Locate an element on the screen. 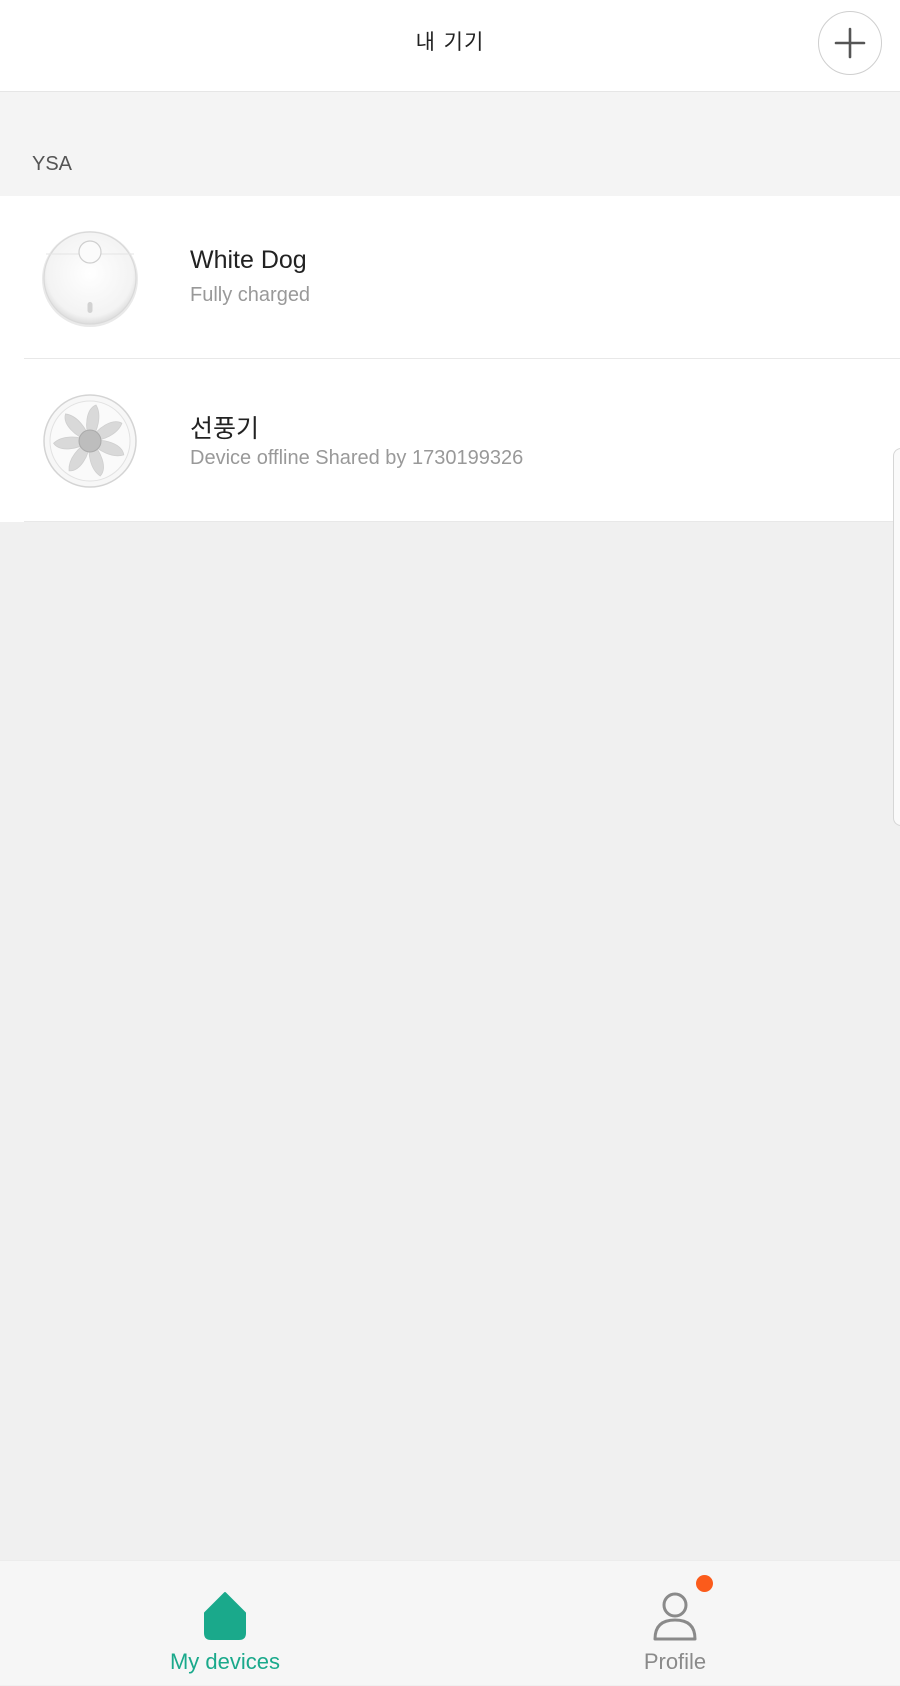 This screenshot has width=900, height=1686. home-icon is located at coordinates (225, 1616).